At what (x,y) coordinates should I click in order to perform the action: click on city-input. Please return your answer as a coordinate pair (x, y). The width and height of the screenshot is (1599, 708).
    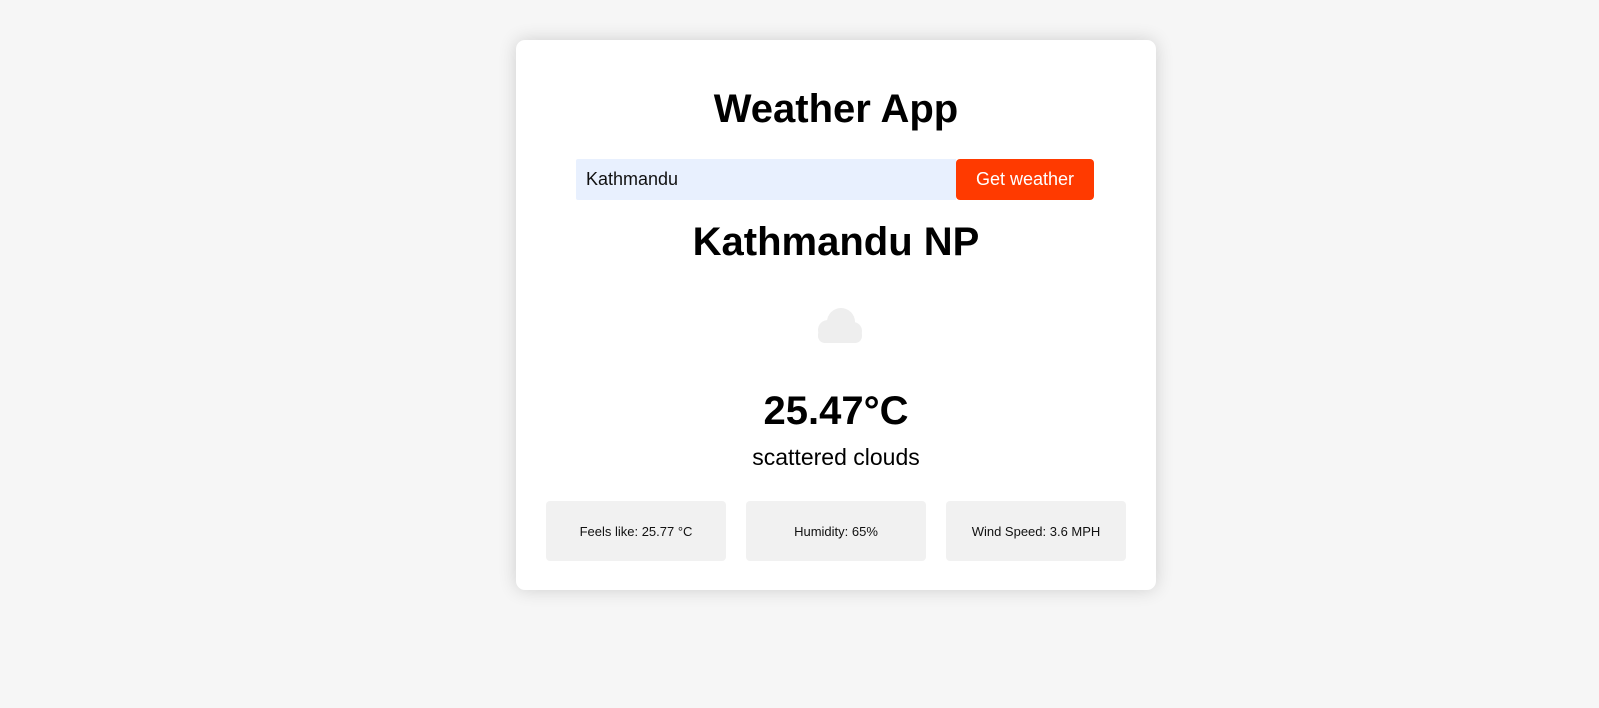
    Looking at the image, I should click on (766, 179).